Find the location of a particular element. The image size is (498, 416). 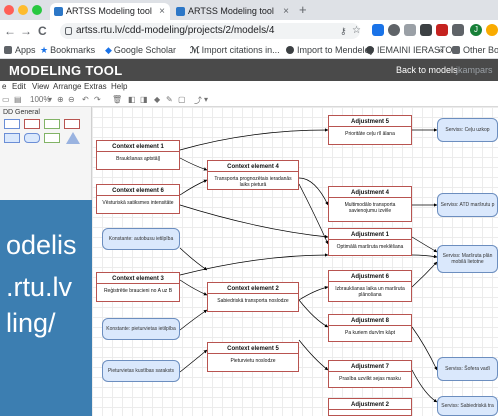

context-element-5: Context element 5 Pieturvietu noslodze is located at coordinates (253, 357).